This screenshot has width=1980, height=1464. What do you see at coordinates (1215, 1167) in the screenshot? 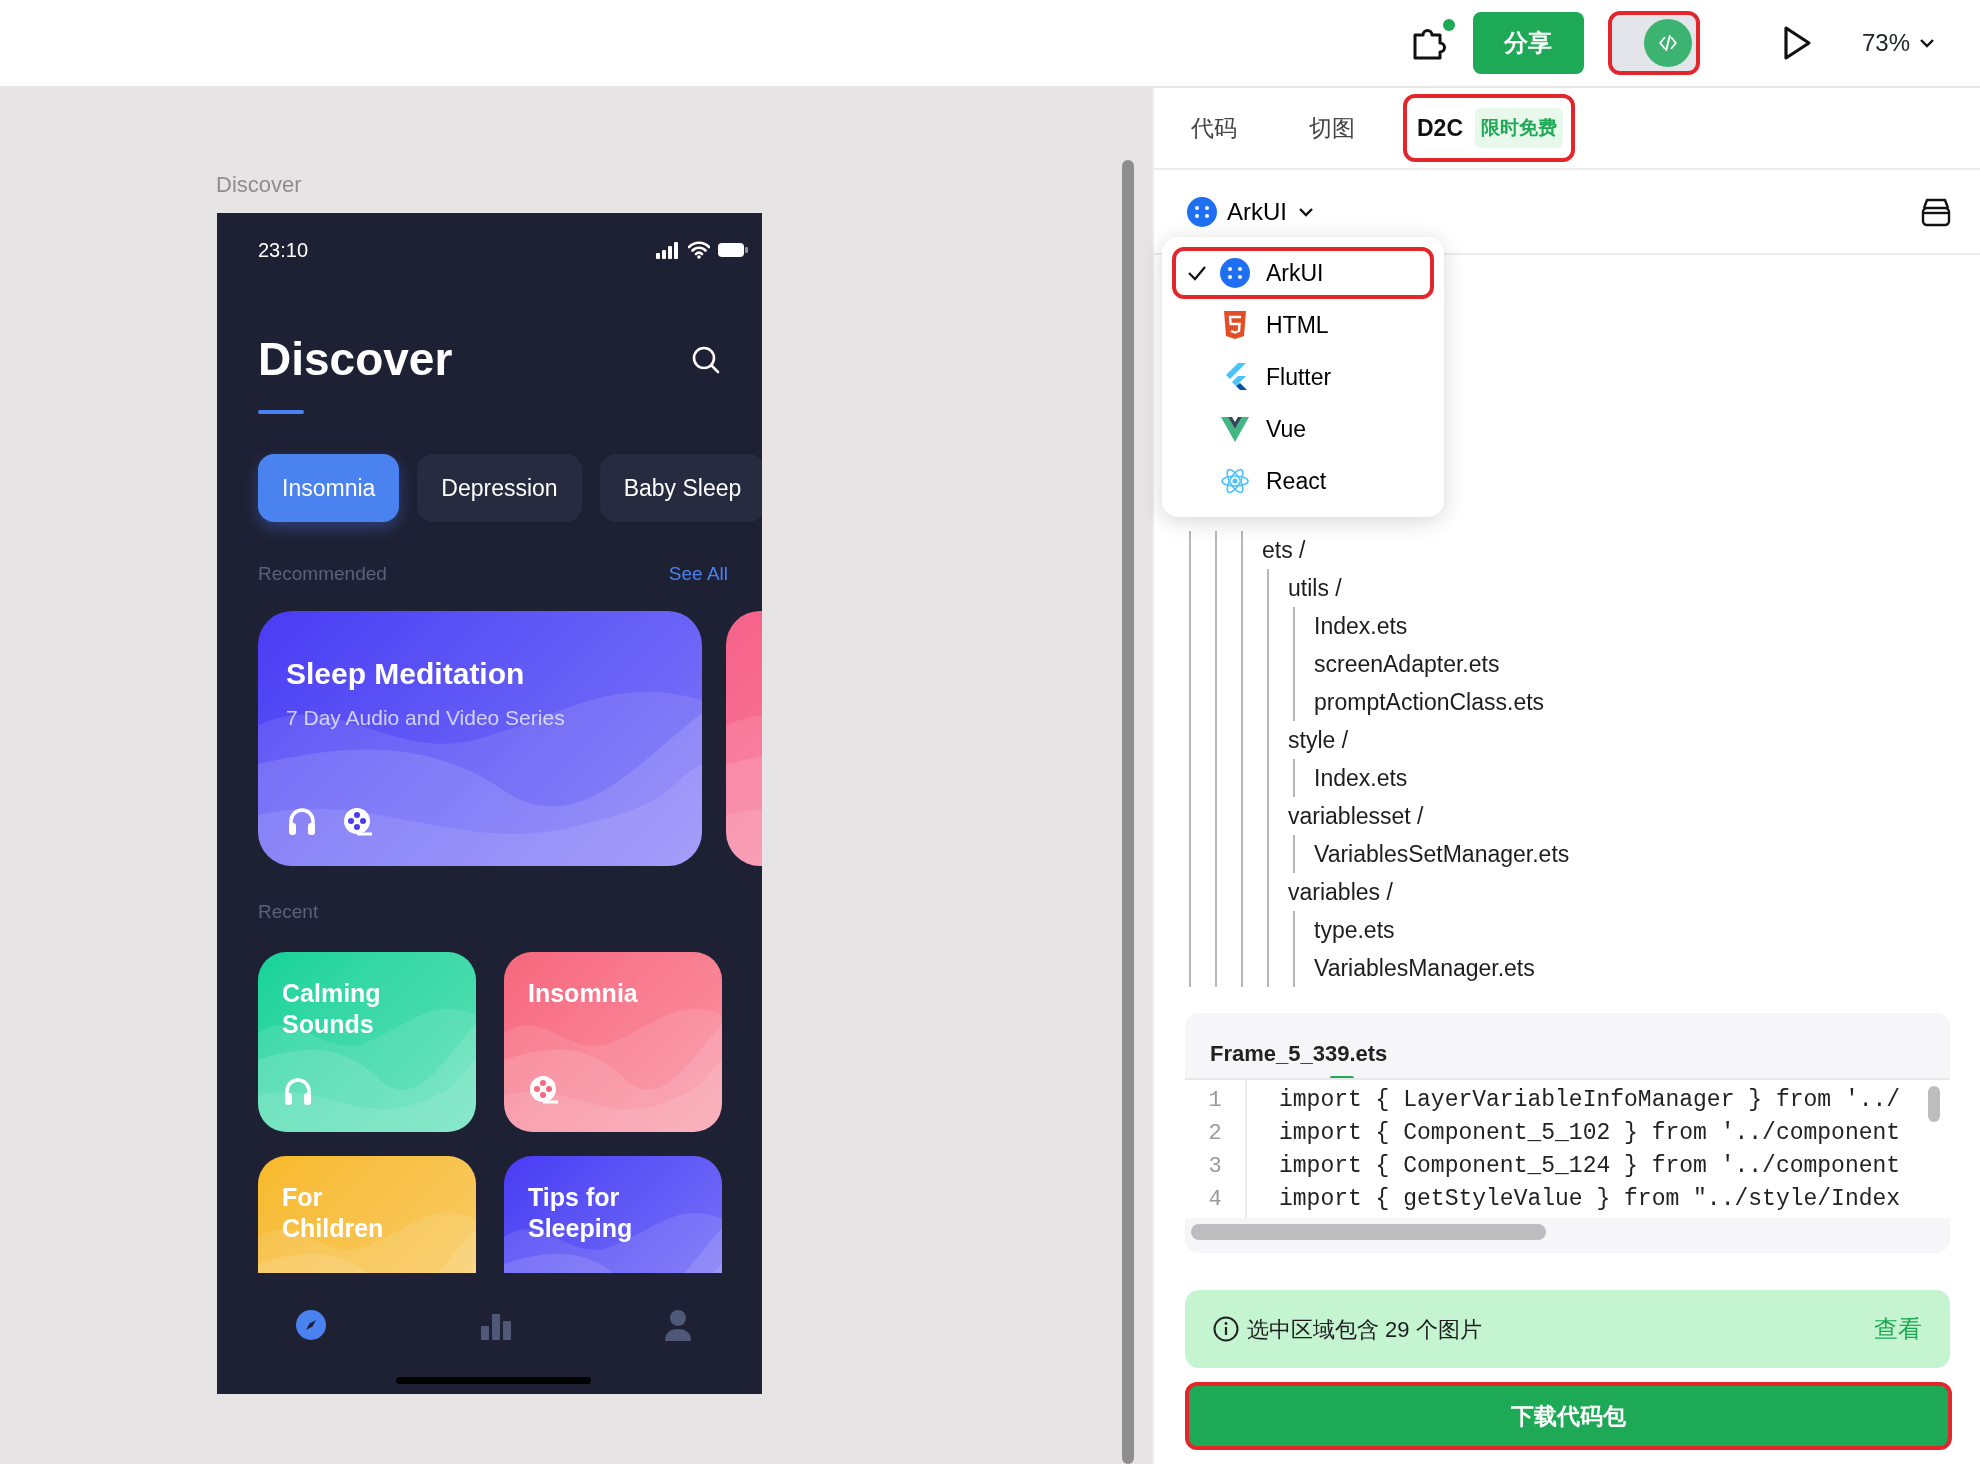
I see `line-number: 3` at bounding box center [1215, 1167].